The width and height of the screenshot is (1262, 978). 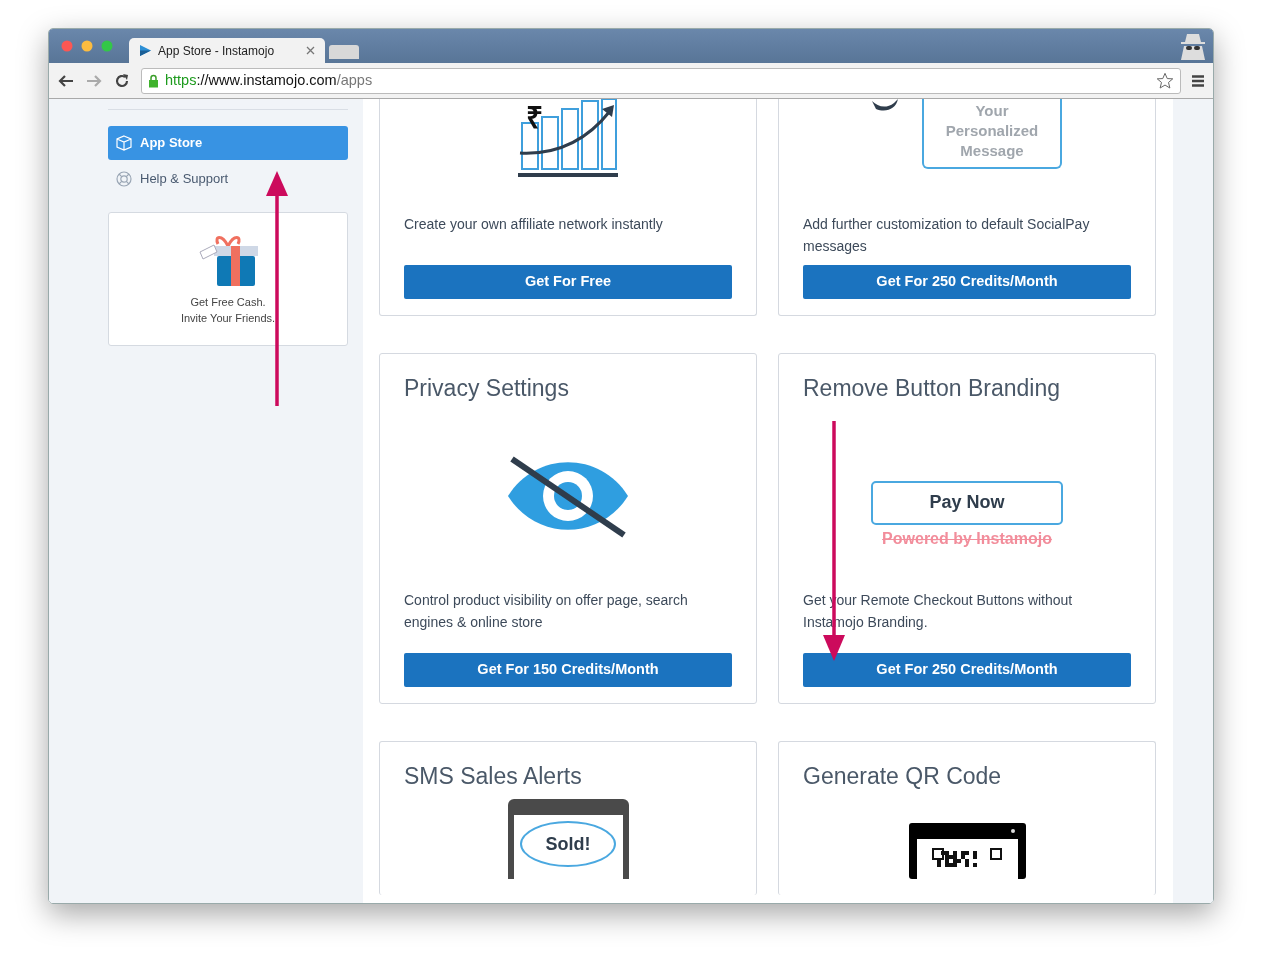 What do you see at coordinates (124, 143) in the screenshot?
I see `cube-icon` at bounding box center [124, 143].